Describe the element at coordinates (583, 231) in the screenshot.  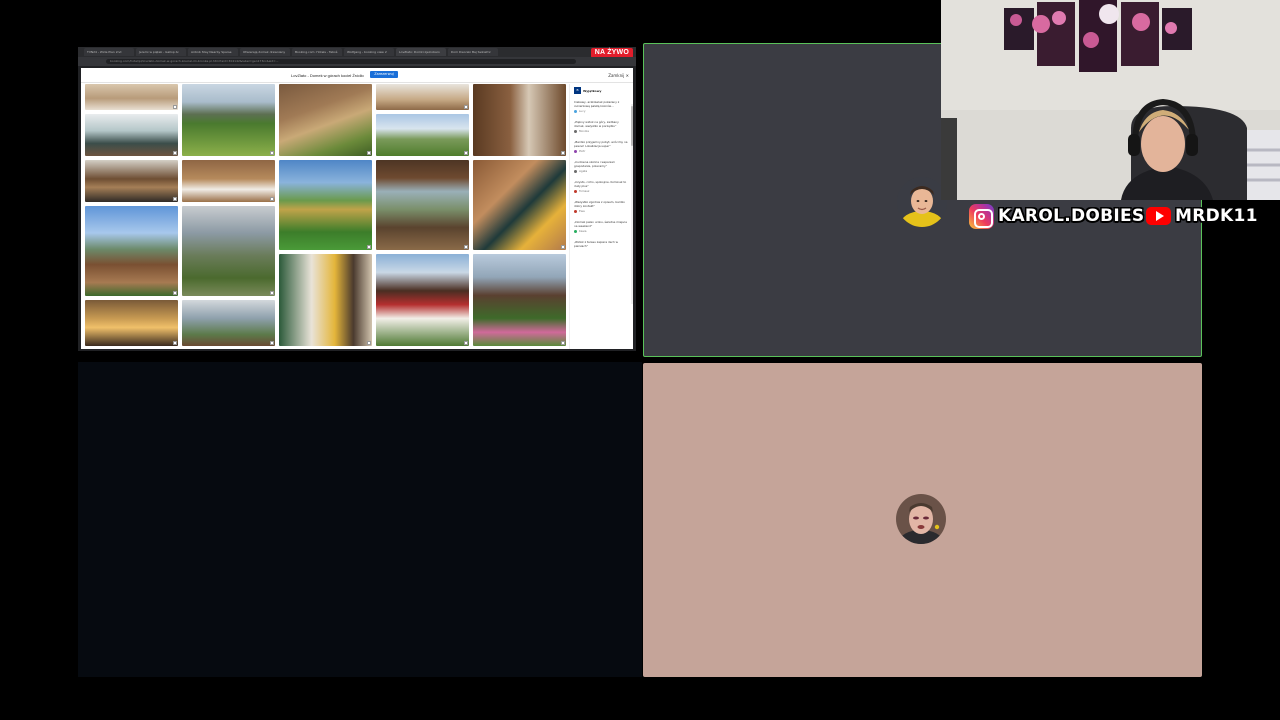
I see `reviewer-name: Kasia` at that location.